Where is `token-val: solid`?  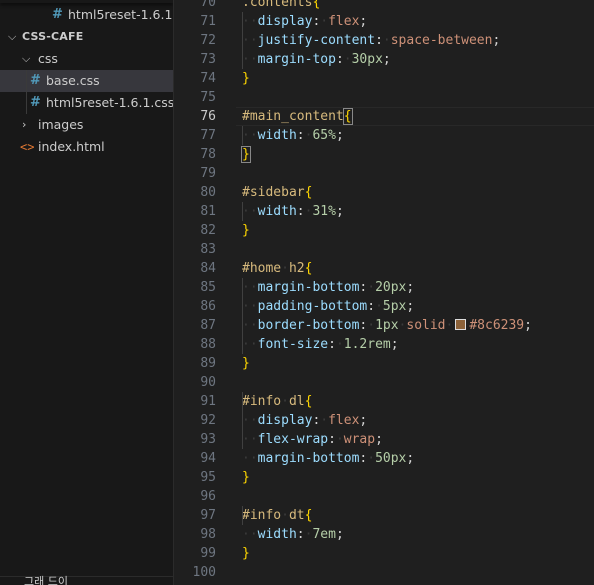
token-val: solid is located at coordinates (426, 325).